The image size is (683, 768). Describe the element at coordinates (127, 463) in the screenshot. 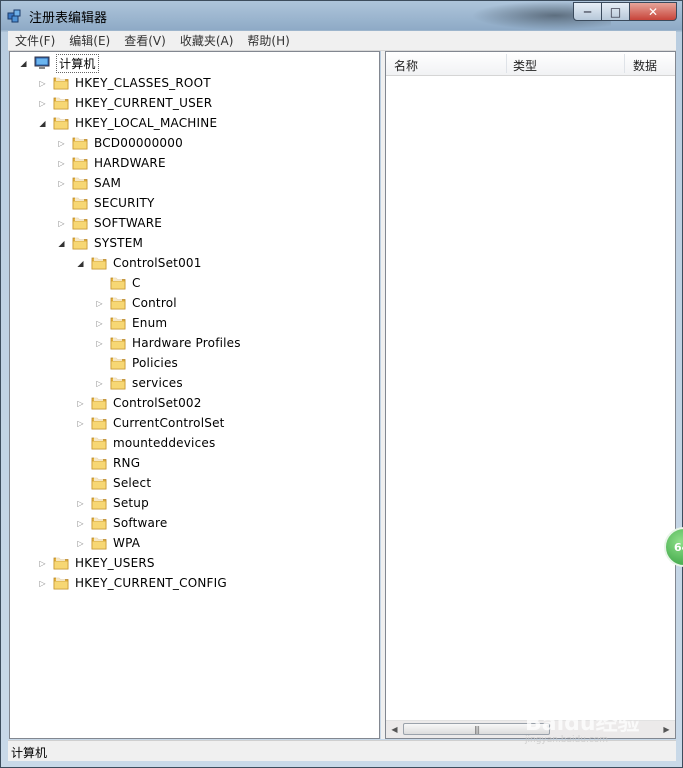

I see `tree-node-label: RNG` at that location.